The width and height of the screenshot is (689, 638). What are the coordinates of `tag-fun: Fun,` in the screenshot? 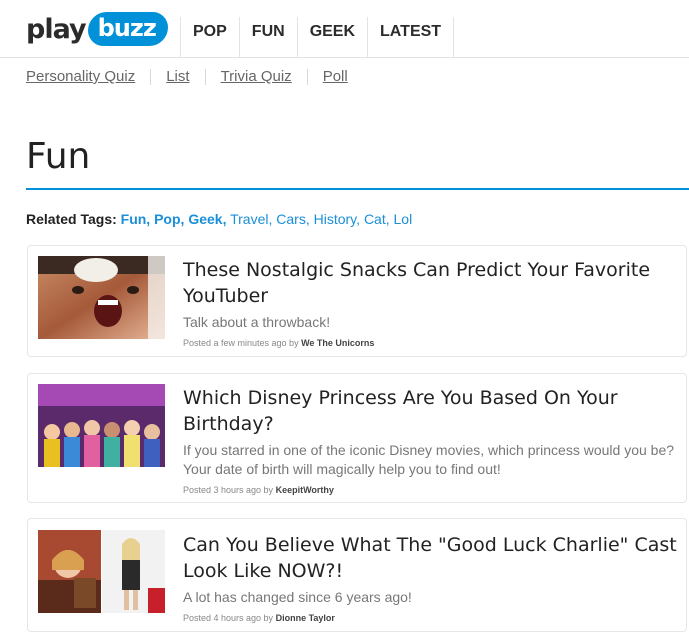 It's located at (136, 219).